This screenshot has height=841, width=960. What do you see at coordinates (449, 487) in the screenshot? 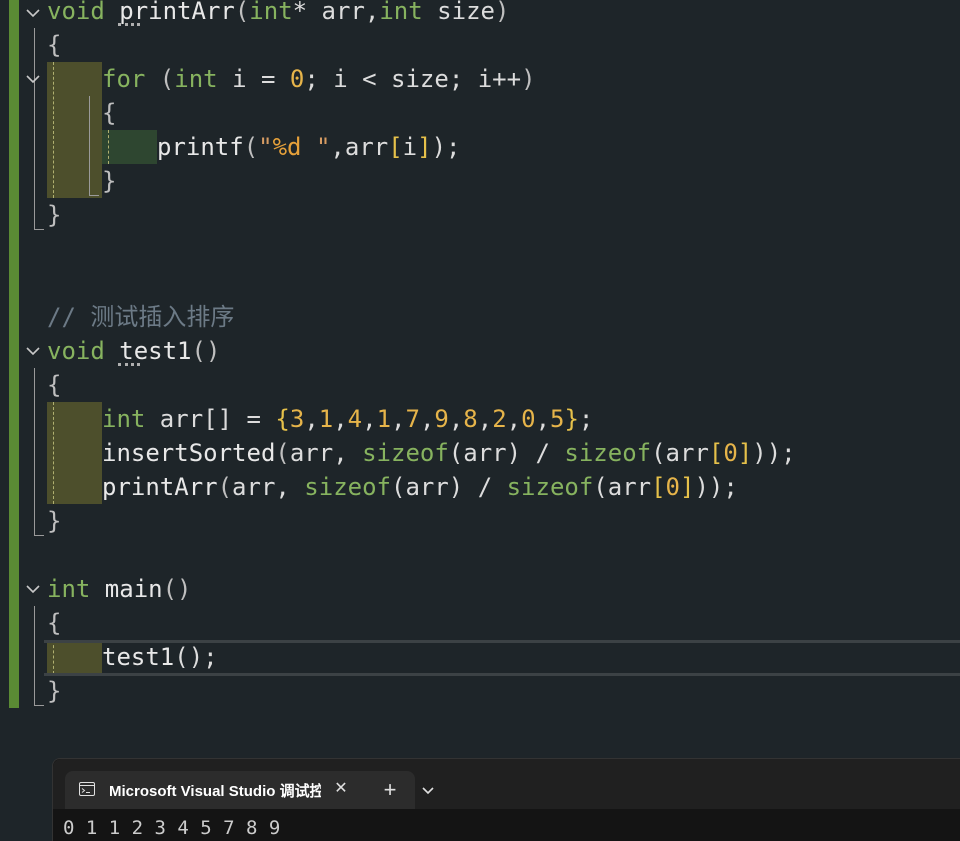
I see `expression: (arr) /` at bounding box center [449, 487].